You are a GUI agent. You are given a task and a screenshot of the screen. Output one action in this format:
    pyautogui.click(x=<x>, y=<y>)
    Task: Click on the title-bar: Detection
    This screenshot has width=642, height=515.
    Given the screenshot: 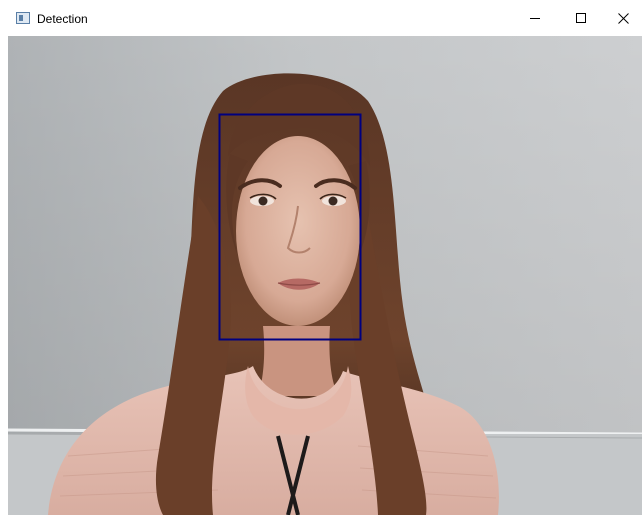 What is the action you would take?
    pyautogui.click(x=321, y=18)
    